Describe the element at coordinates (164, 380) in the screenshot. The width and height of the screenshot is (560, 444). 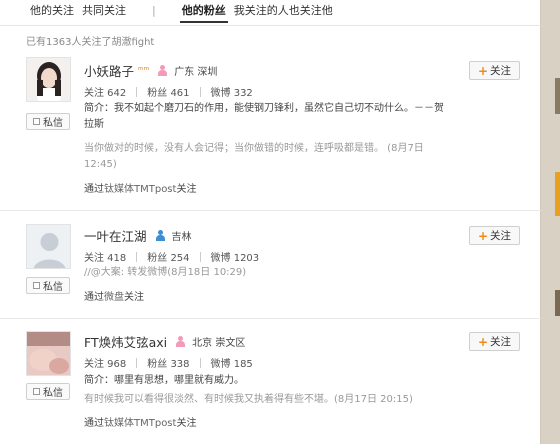
I see `user-bio: 简介：哪里有思想，哪里就有威力。` at that location.